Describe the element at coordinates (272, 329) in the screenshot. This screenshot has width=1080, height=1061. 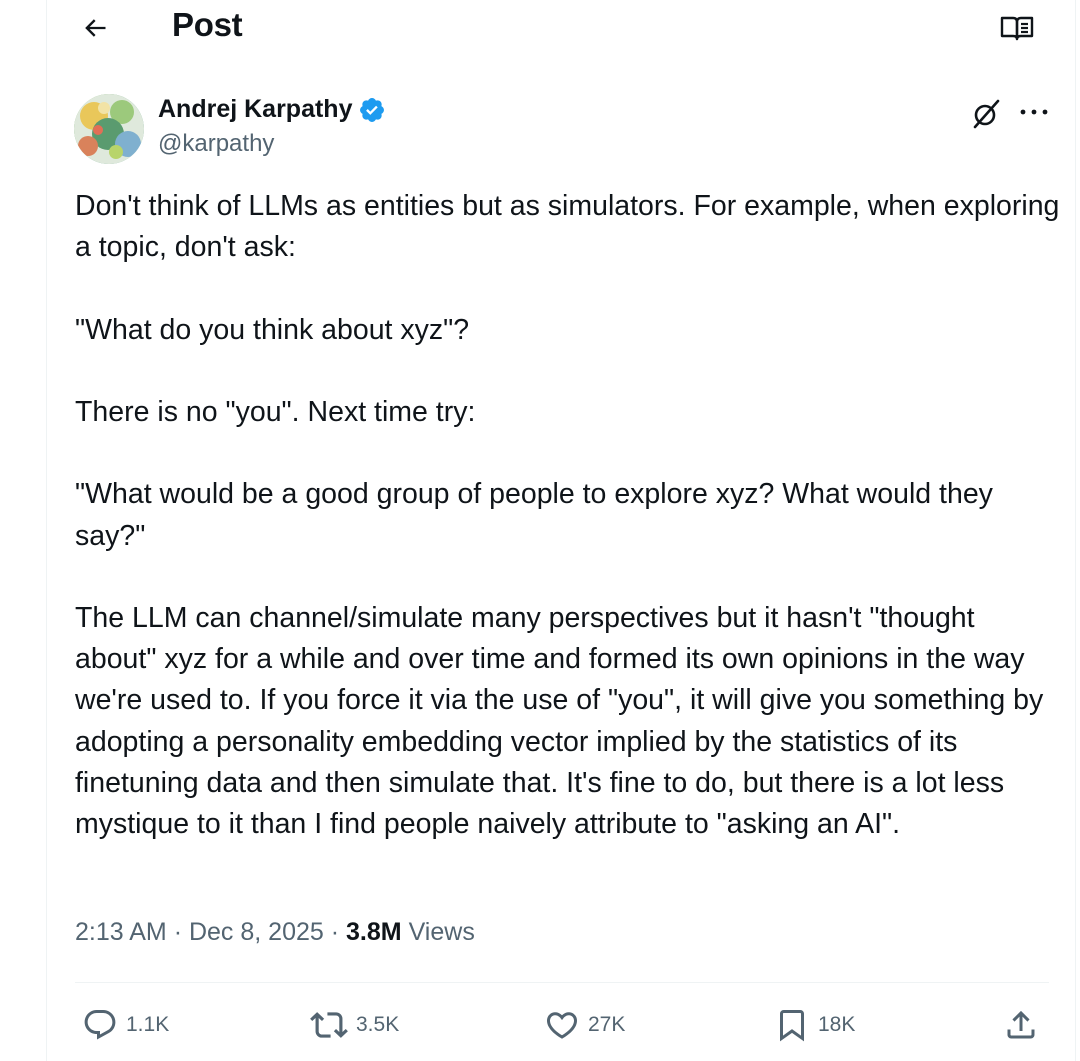
I see `post-paragraph: "What do you think about xyz"?` at that location.